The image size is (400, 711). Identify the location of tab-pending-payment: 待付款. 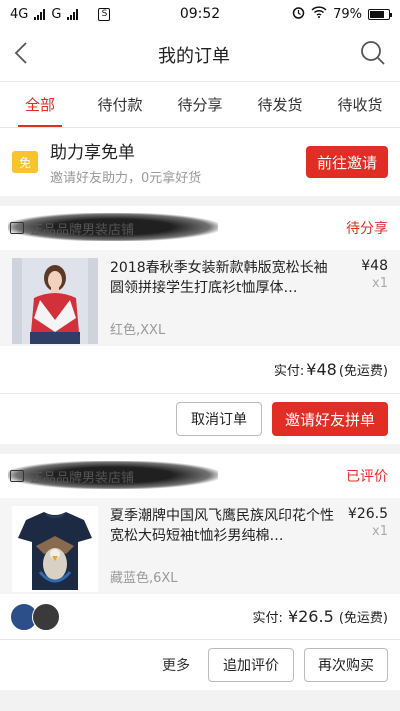
(120, 104).